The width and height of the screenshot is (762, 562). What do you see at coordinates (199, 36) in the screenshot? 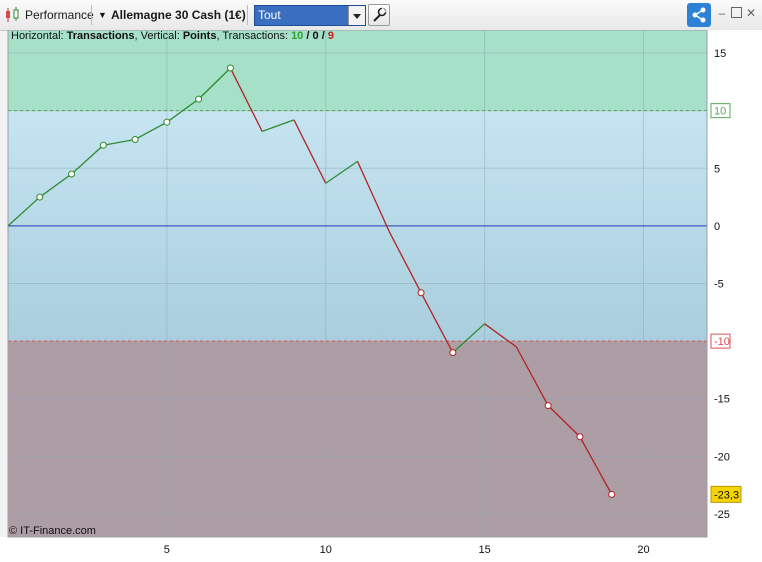
I see `legend-vertical-value: Points` at bounding box center [199, 36].